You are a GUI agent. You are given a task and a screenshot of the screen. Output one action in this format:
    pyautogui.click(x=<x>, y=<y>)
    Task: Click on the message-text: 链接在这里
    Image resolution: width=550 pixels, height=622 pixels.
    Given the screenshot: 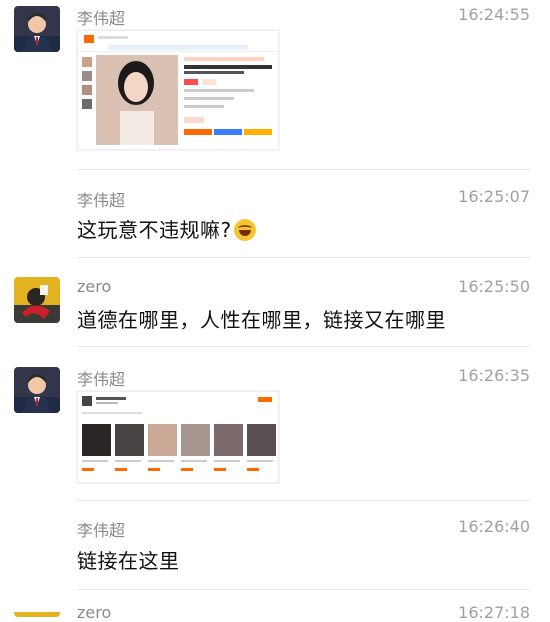 What is the action you would take?
    pyautogui.click(x=128, y=559)
    